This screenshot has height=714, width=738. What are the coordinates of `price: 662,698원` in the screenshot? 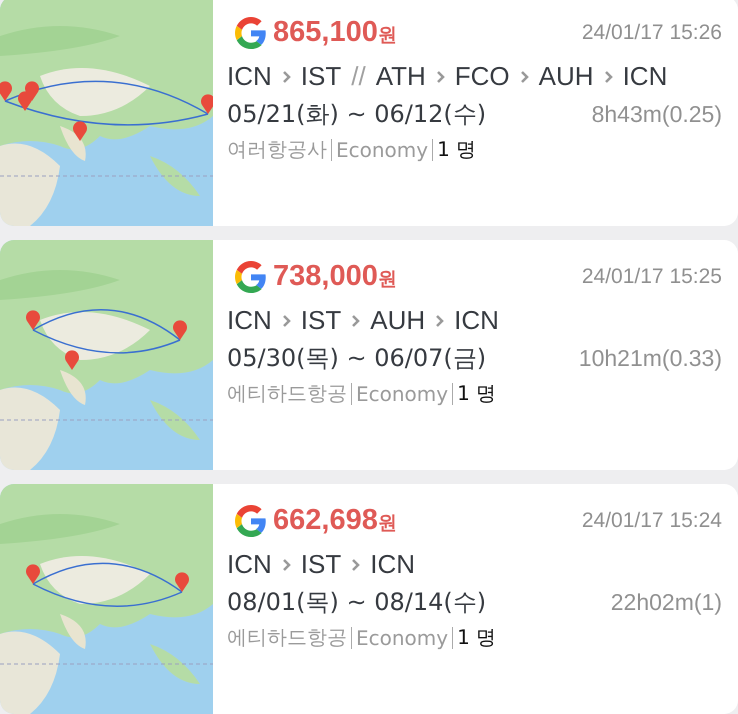 It's located at (335, 520).